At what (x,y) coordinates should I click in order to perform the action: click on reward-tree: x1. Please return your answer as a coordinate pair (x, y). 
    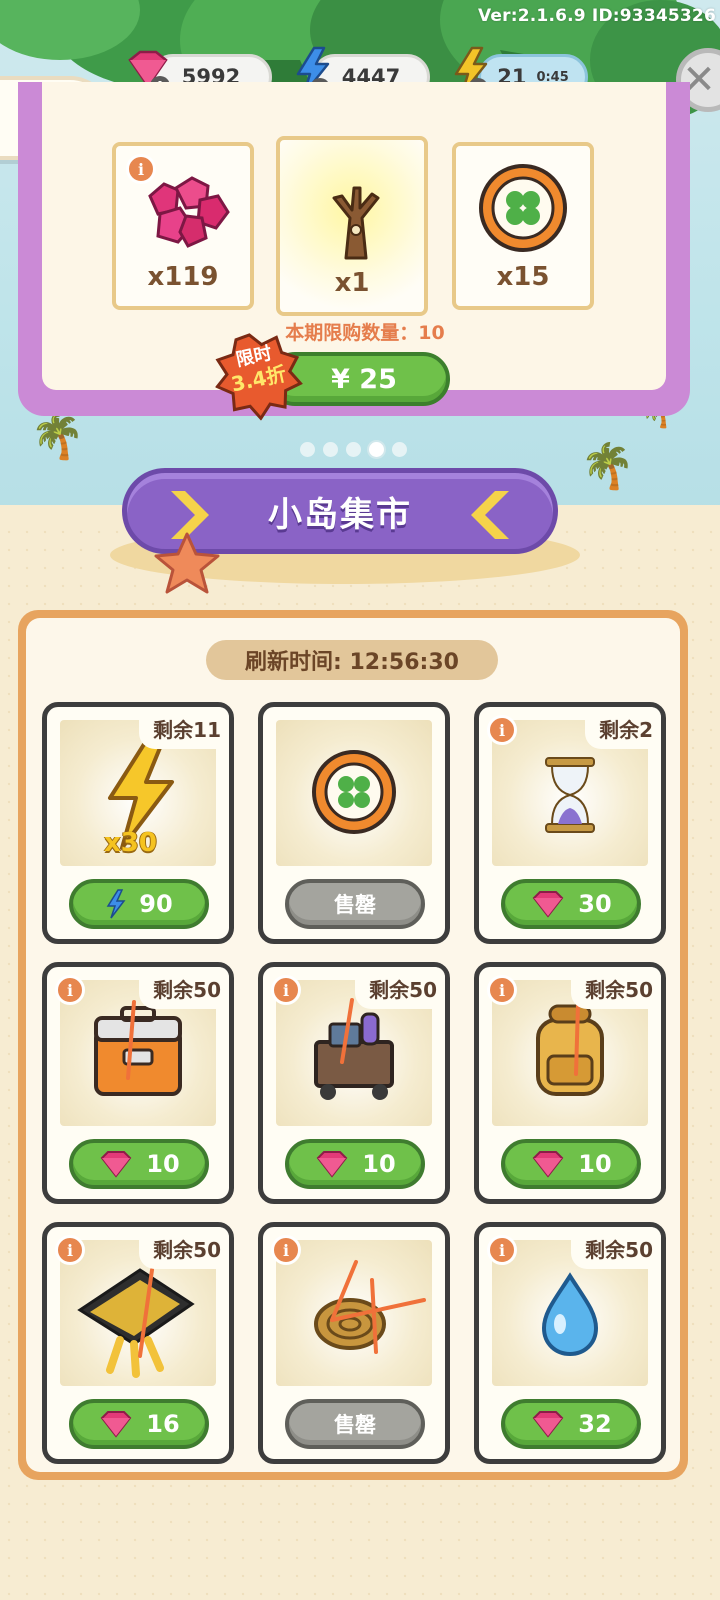
    Looking at the image, I should click on (352, 226).